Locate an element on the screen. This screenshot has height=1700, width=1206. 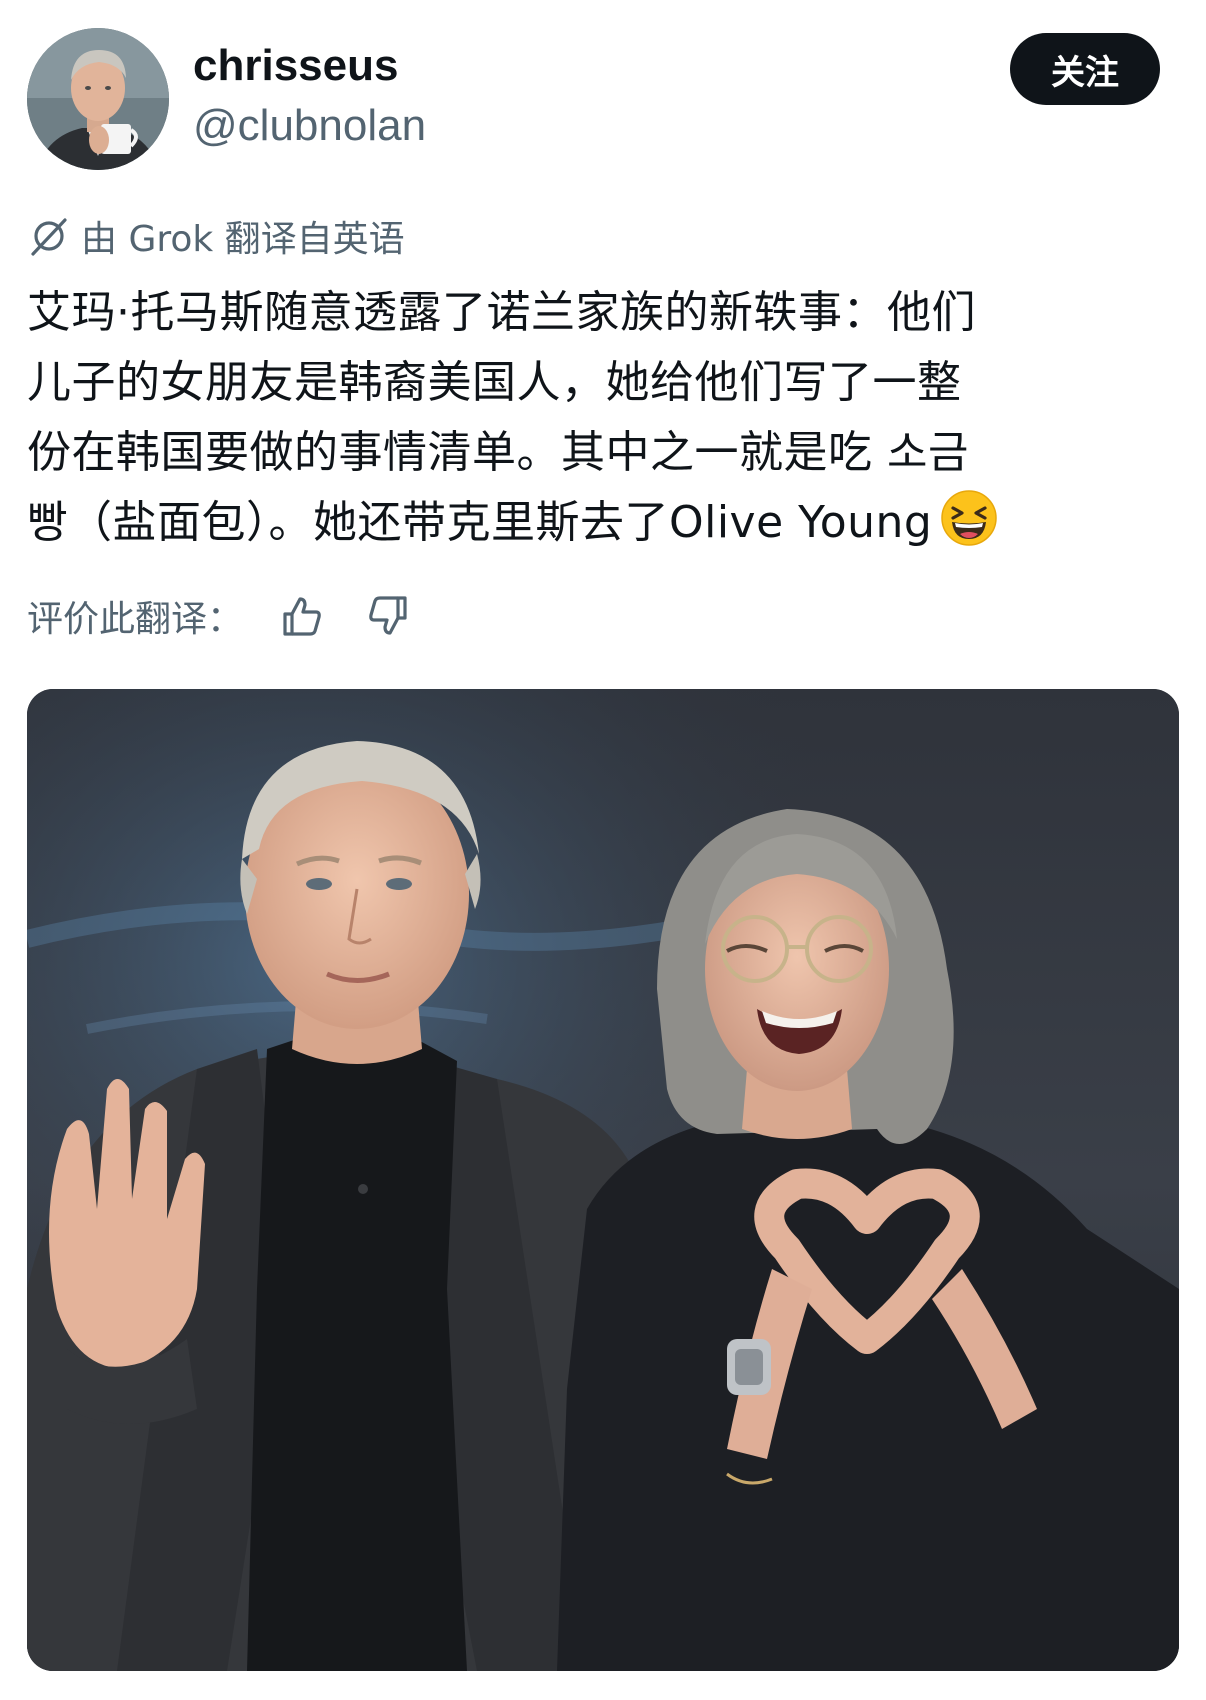
avatar-image is located at coordinates (98, 99).